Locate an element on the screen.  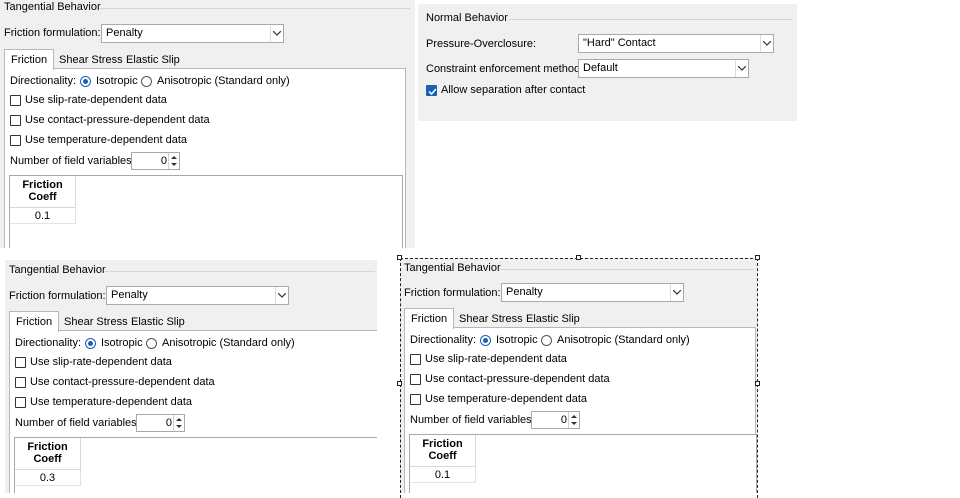
resize-handle-top-middle is located at coordinates (578, 257).